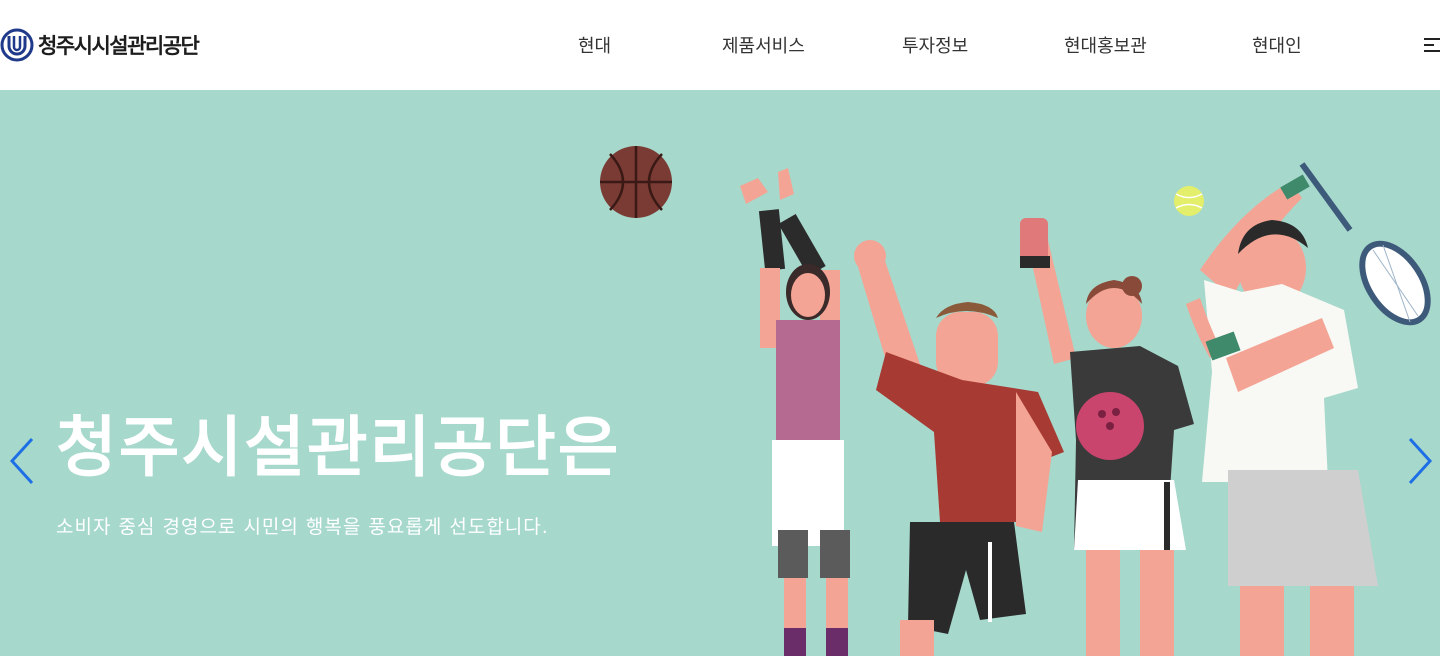 The image size is (1440, 656). Describe the element at coordinates (1277, 45) in the screenshot. I see `nav-item-hyundai-people: 현대인` at that location.